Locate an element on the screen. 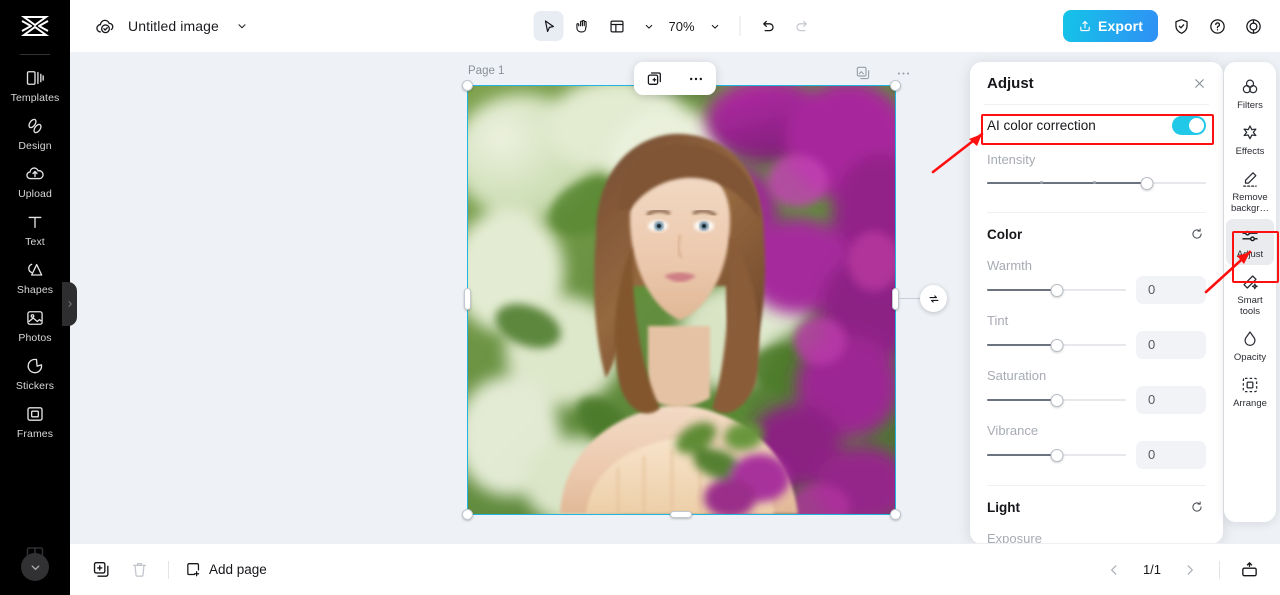 This screenshot has height=595, width=1280. color-section-reset-button is located at coordinates (1197, 234).